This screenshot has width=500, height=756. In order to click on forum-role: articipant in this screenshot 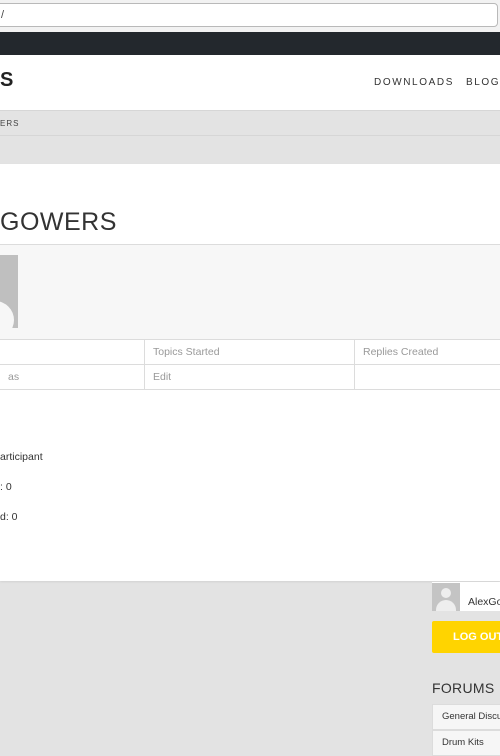, I will do `click(21, 457)`.